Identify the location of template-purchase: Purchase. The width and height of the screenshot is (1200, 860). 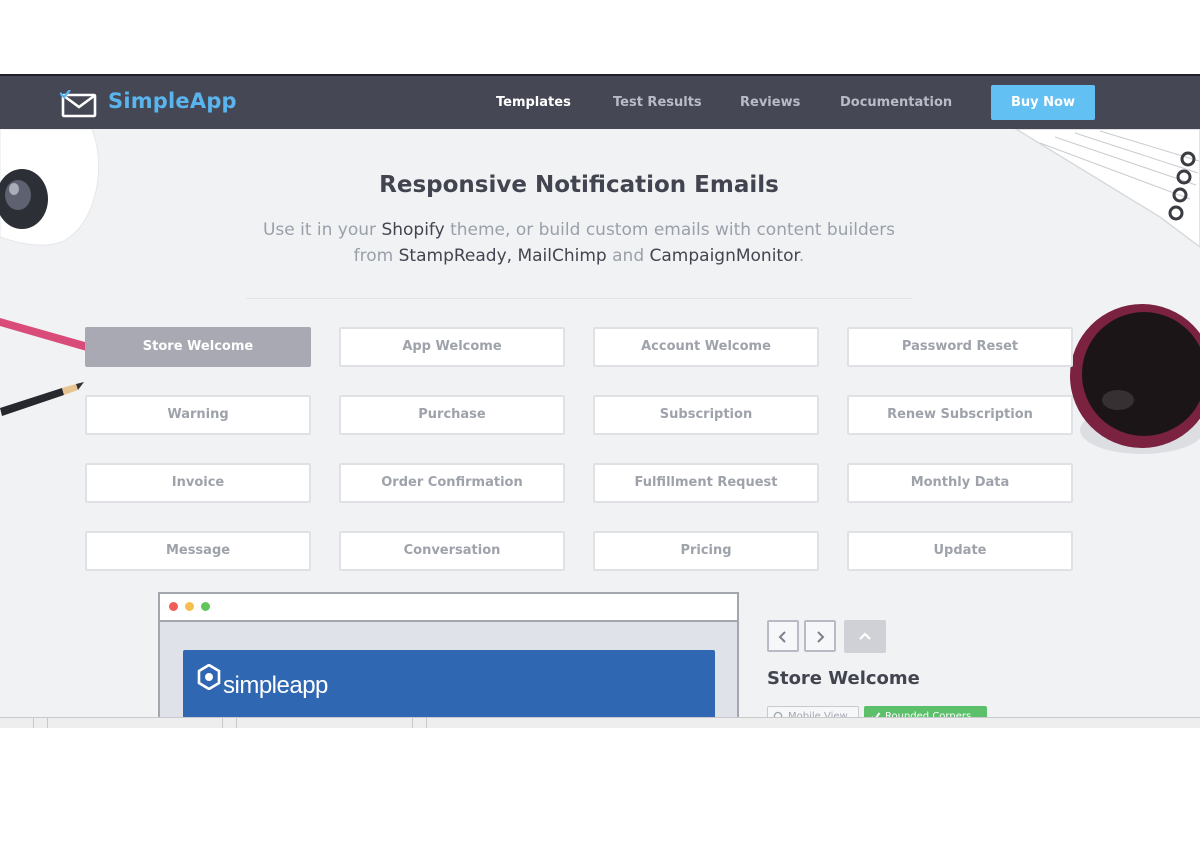
(452, 415).